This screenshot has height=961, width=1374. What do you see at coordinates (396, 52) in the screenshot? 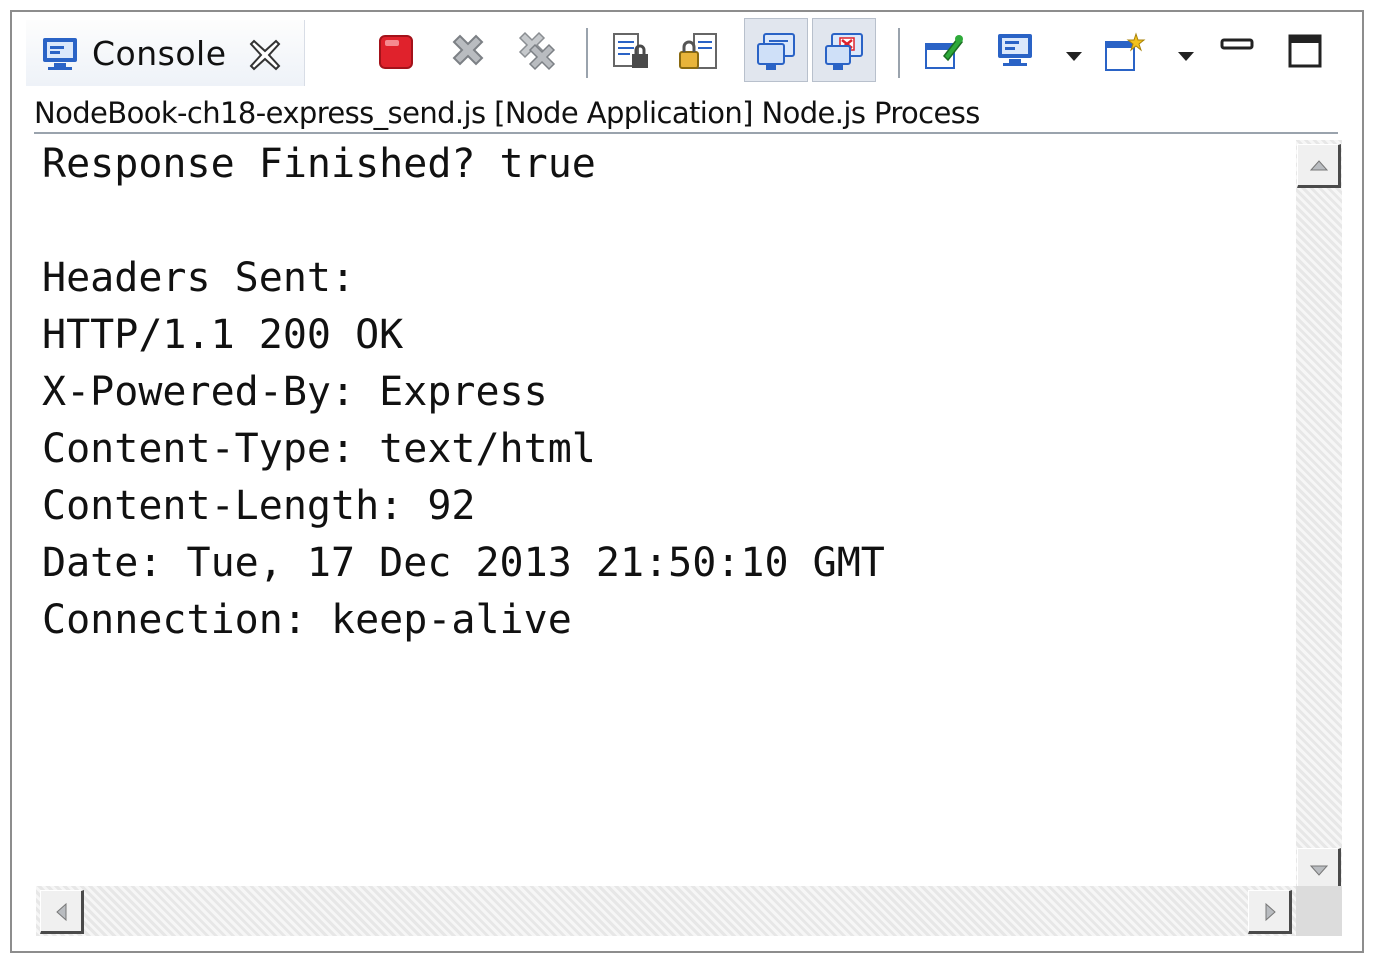
I see `terminate-icon` at bounding box center [396, 52].